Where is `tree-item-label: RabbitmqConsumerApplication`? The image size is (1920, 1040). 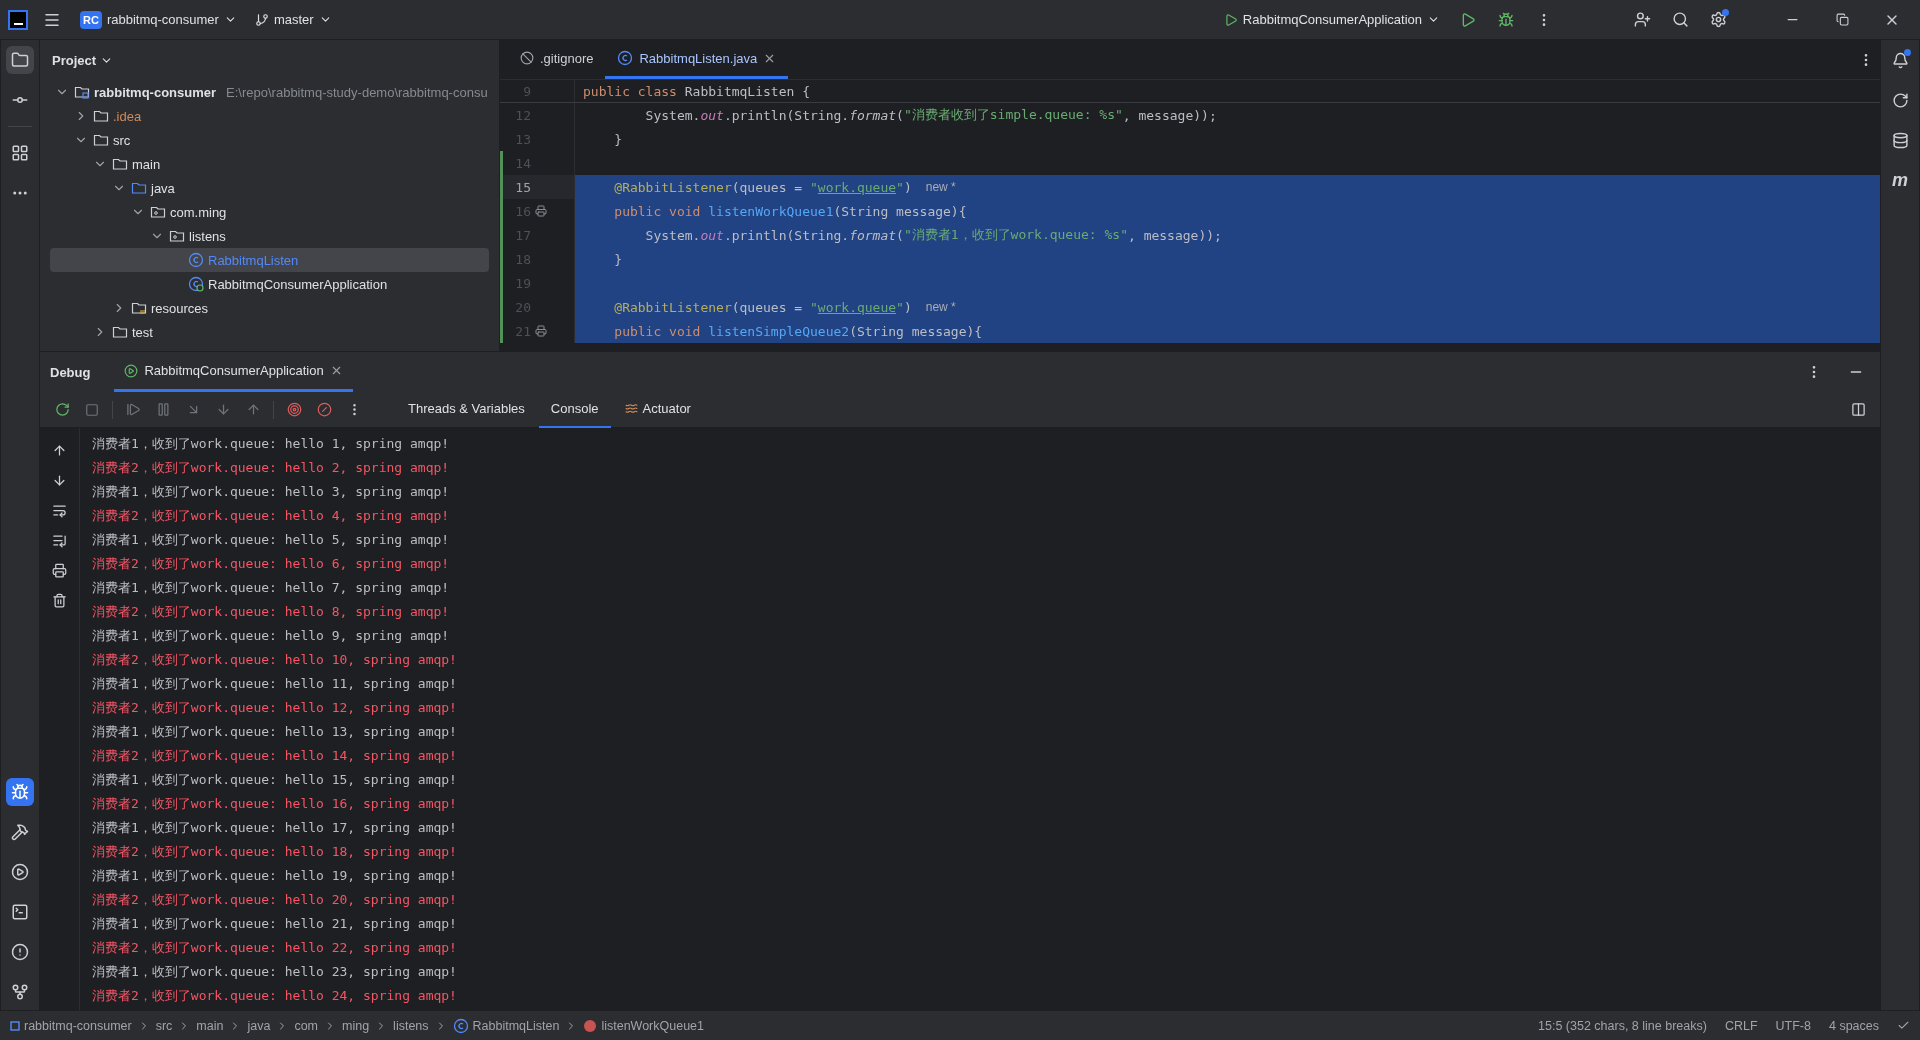
tree-item-label: RabbitmqConsumerApplication is located at coordinates (298, 284).